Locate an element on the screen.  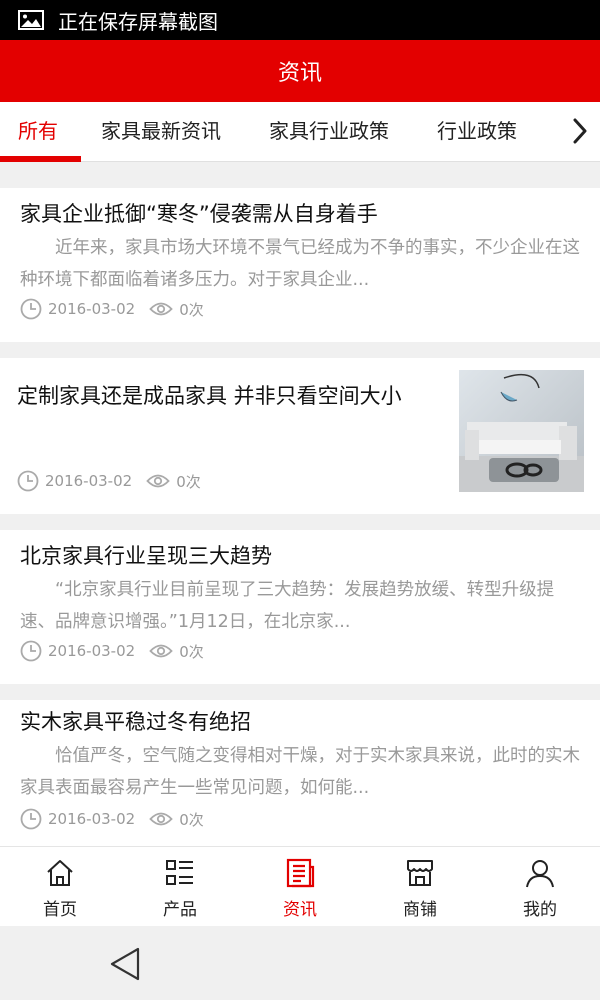
nav-products: 产品 is located at coordinates (180, 886).